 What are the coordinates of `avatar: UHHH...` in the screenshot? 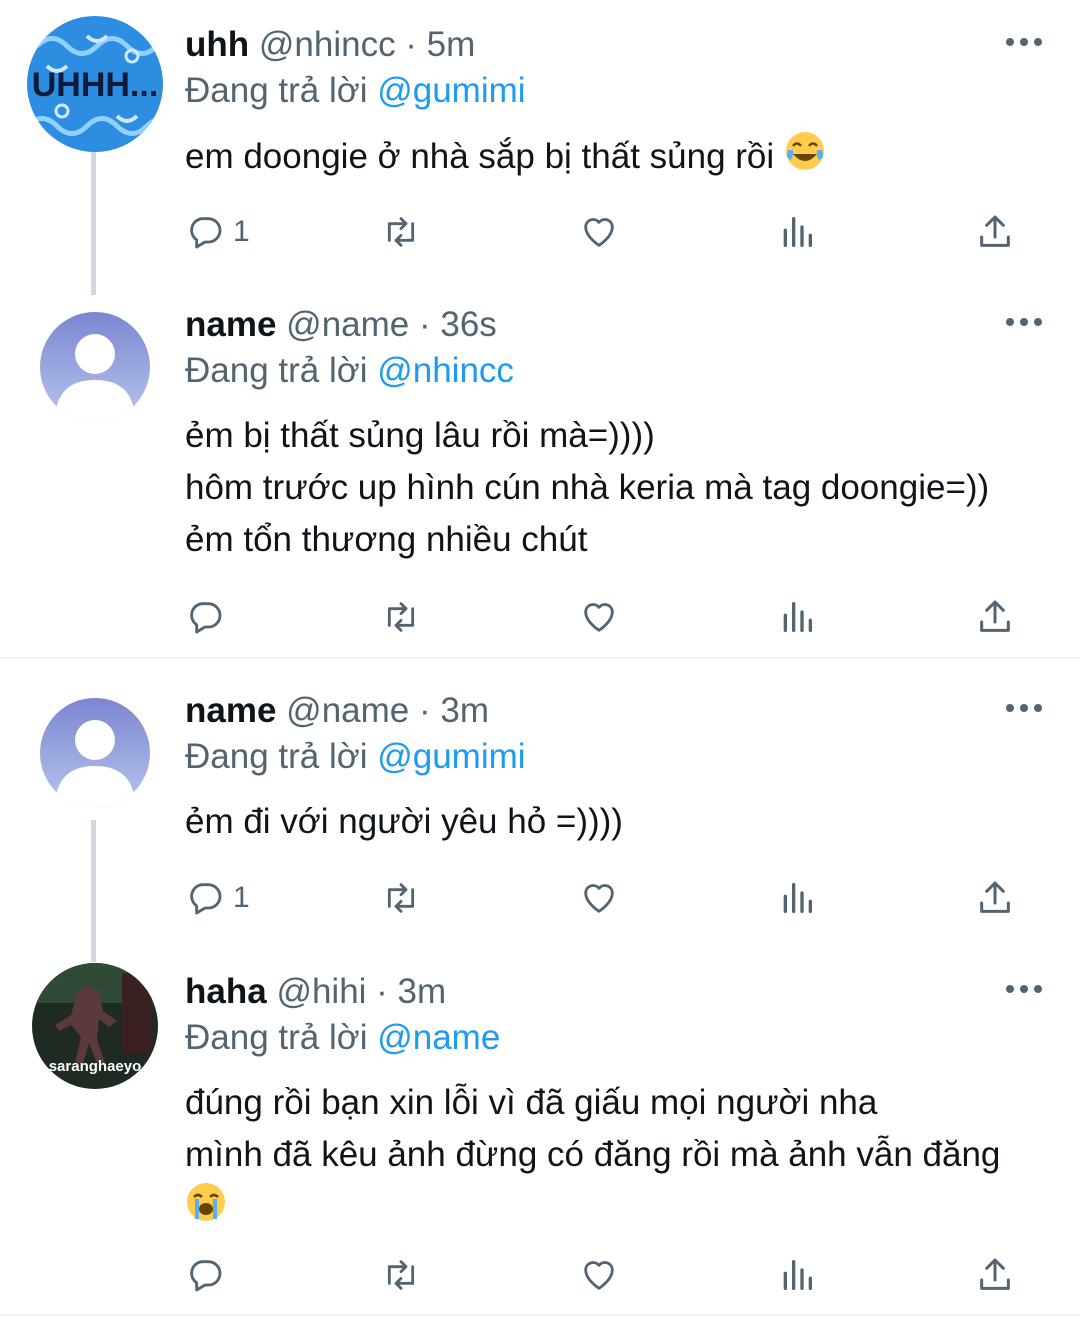 It's located at (95, 84).